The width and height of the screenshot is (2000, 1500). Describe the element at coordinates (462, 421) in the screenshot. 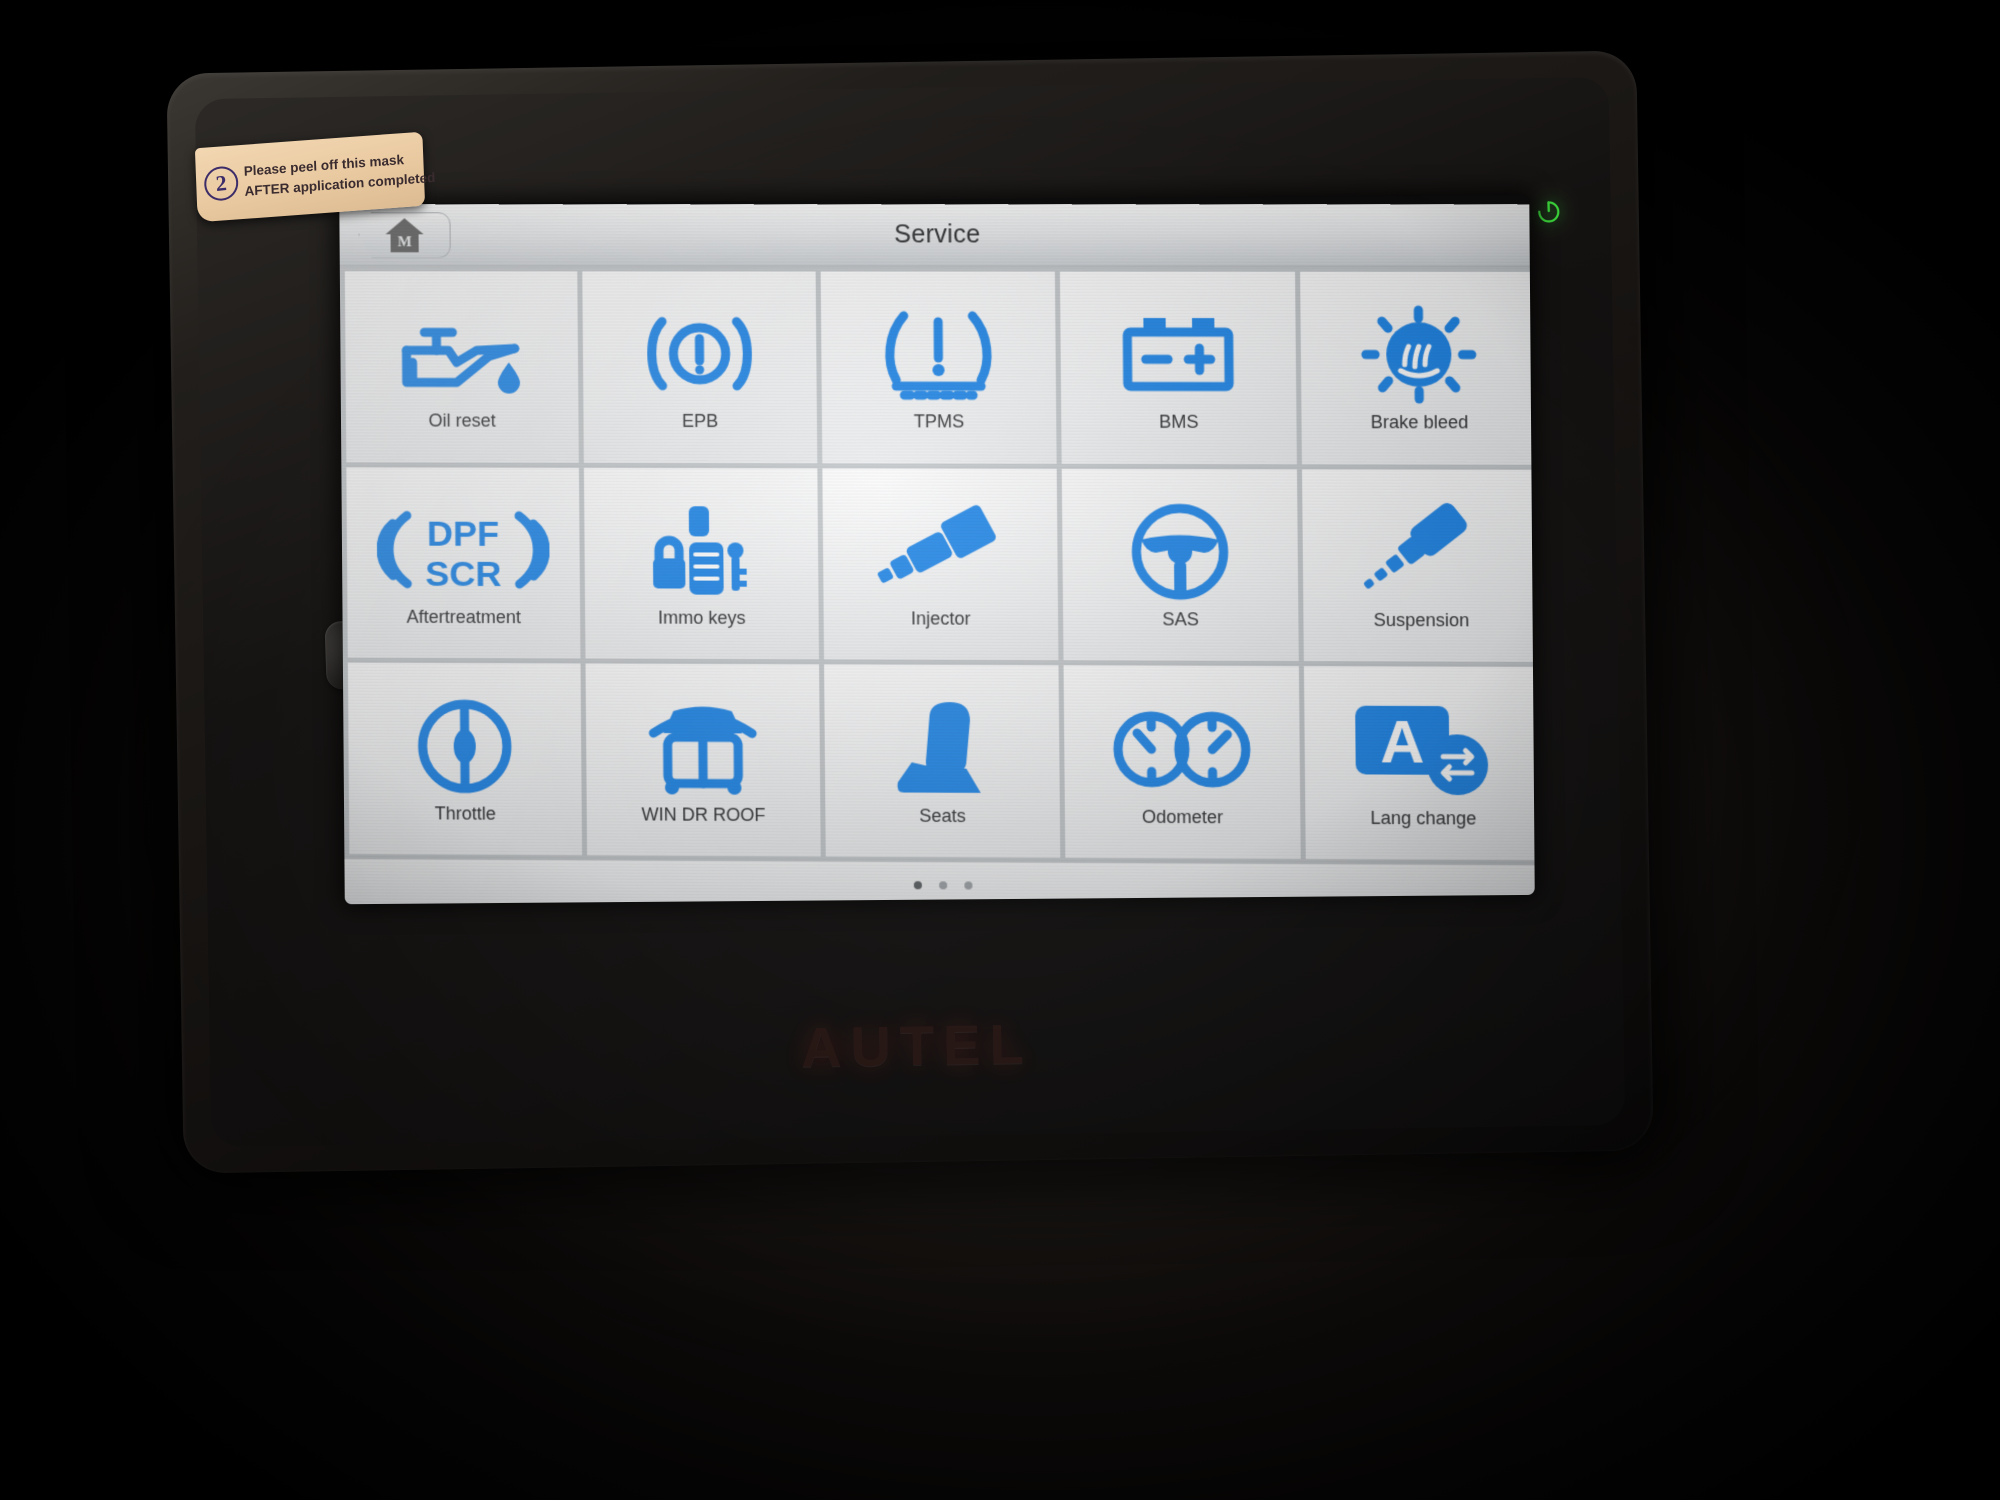

I see `tile-label: Oil reset` at that location.